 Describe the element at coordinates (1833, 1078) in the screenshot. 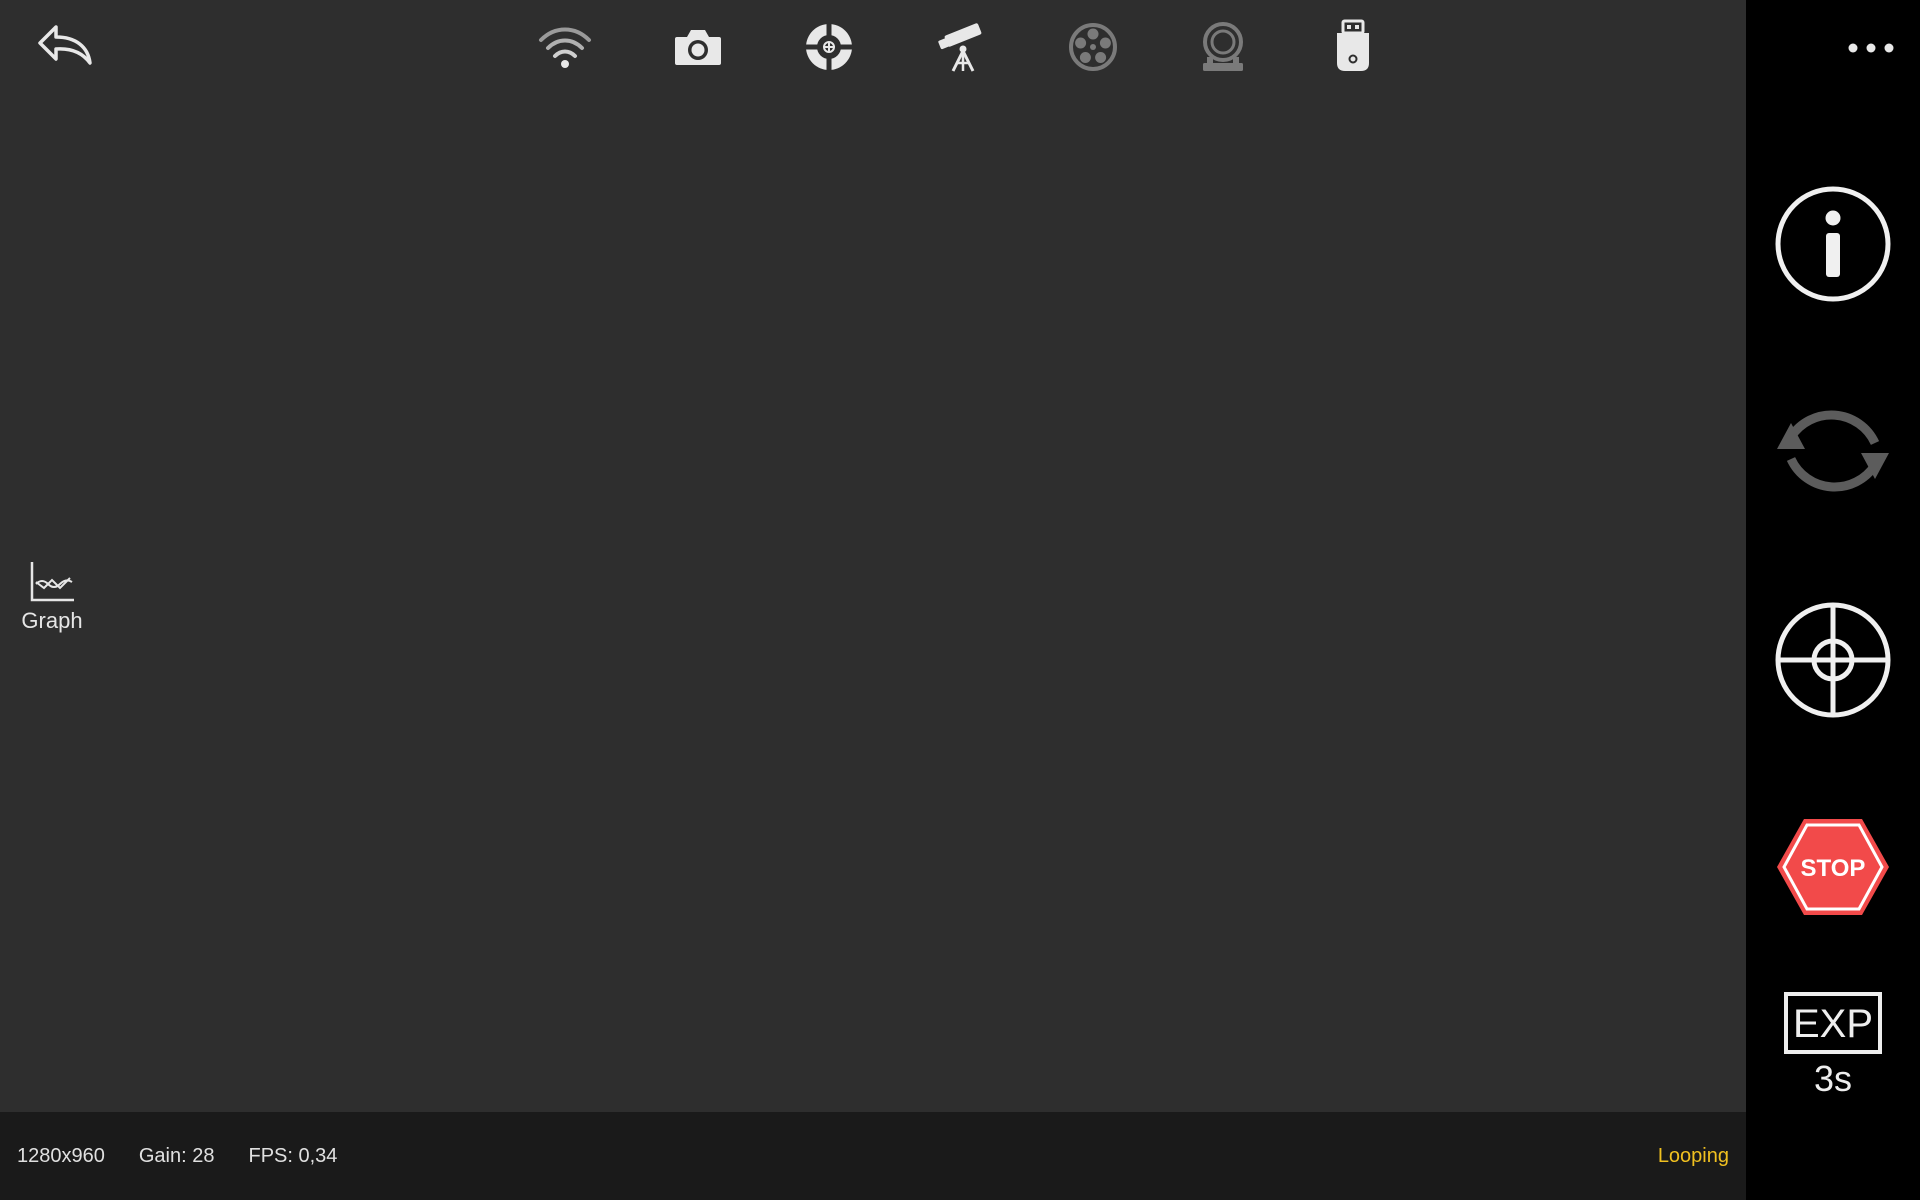

I see `exposure-value: 3s` at that location.